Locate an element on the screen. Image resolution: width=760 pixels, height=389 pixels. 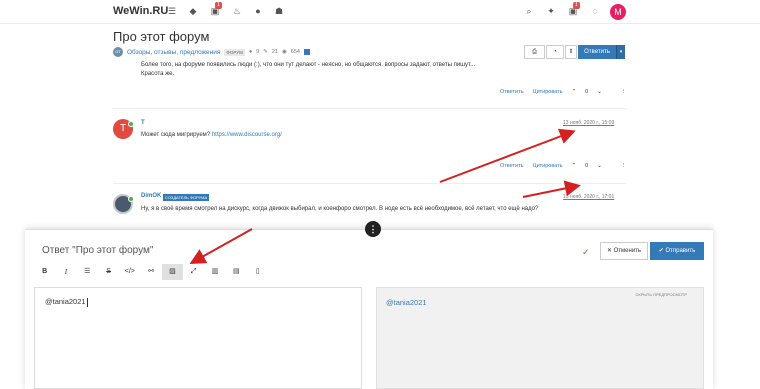
topic-title: Про этот форум is located at coordinates (161, 36).